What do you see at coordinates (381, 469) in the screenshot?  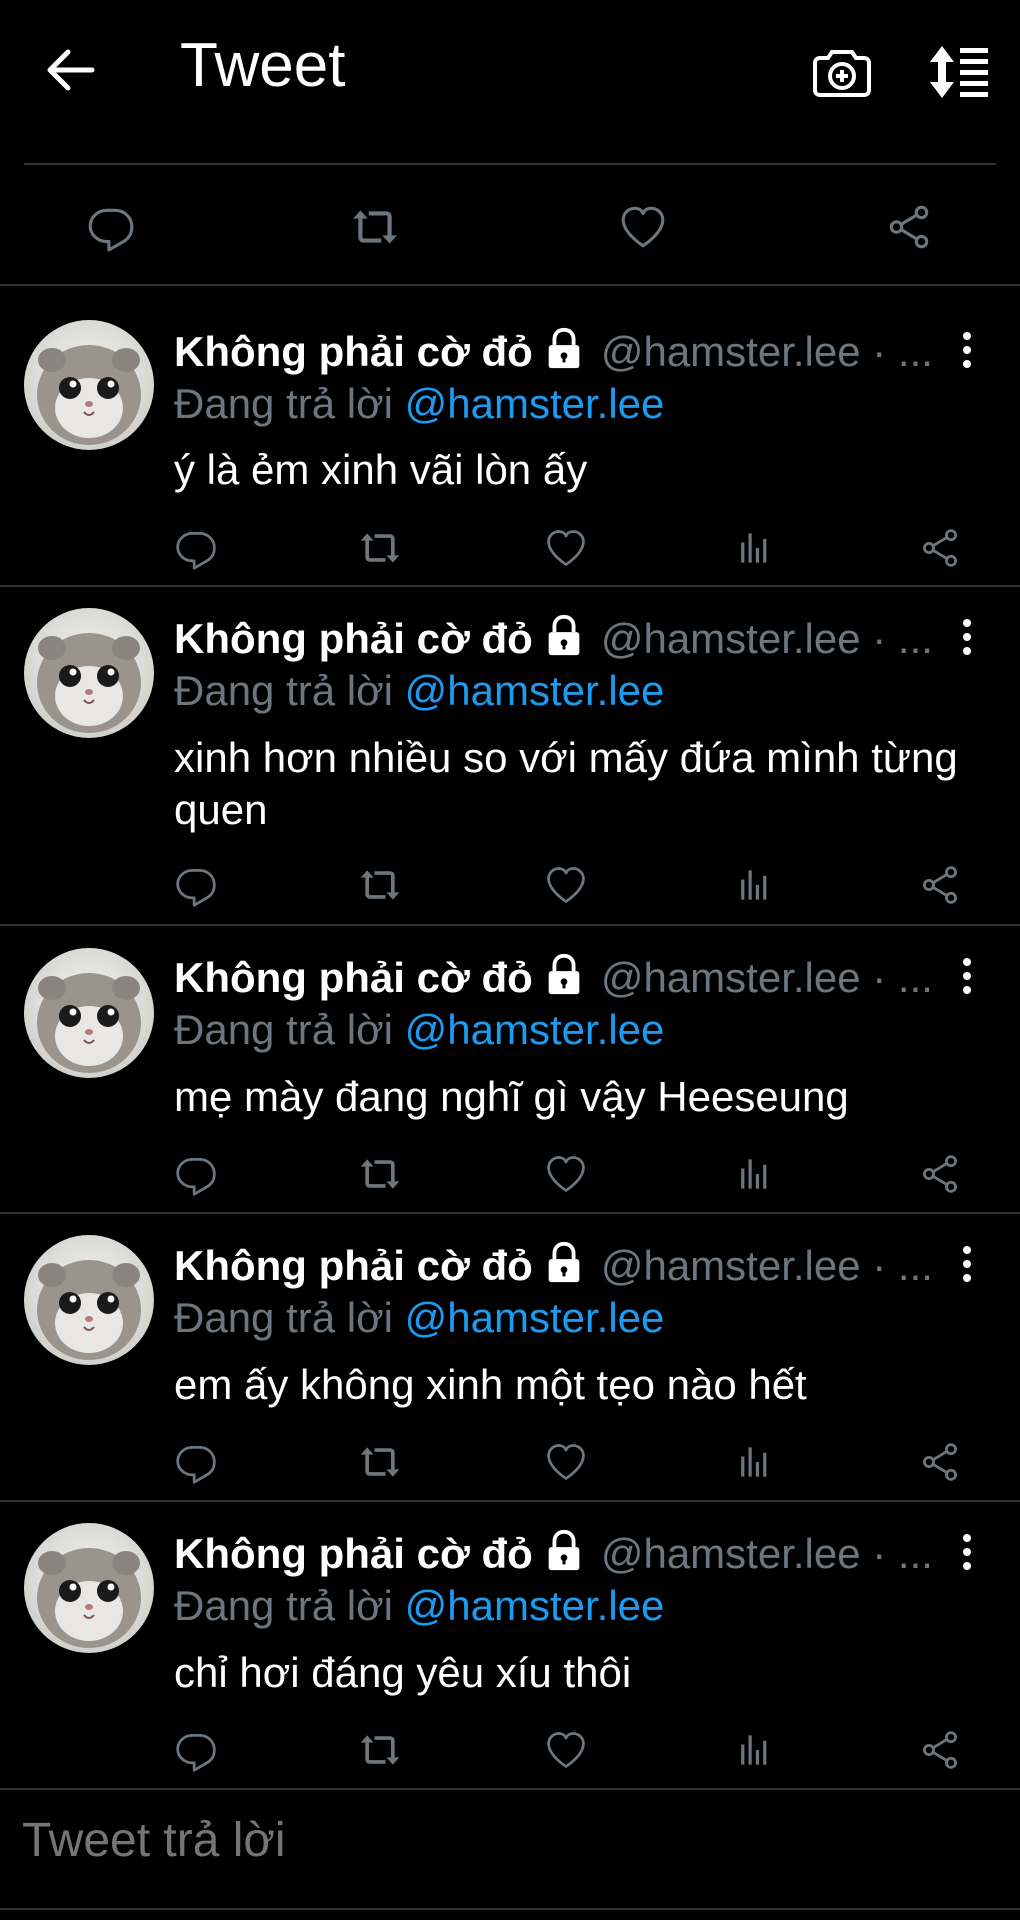 I see `tweet-text: ý là ẻm xinh vãi lòn ấy` at bounding box center [381, 469].